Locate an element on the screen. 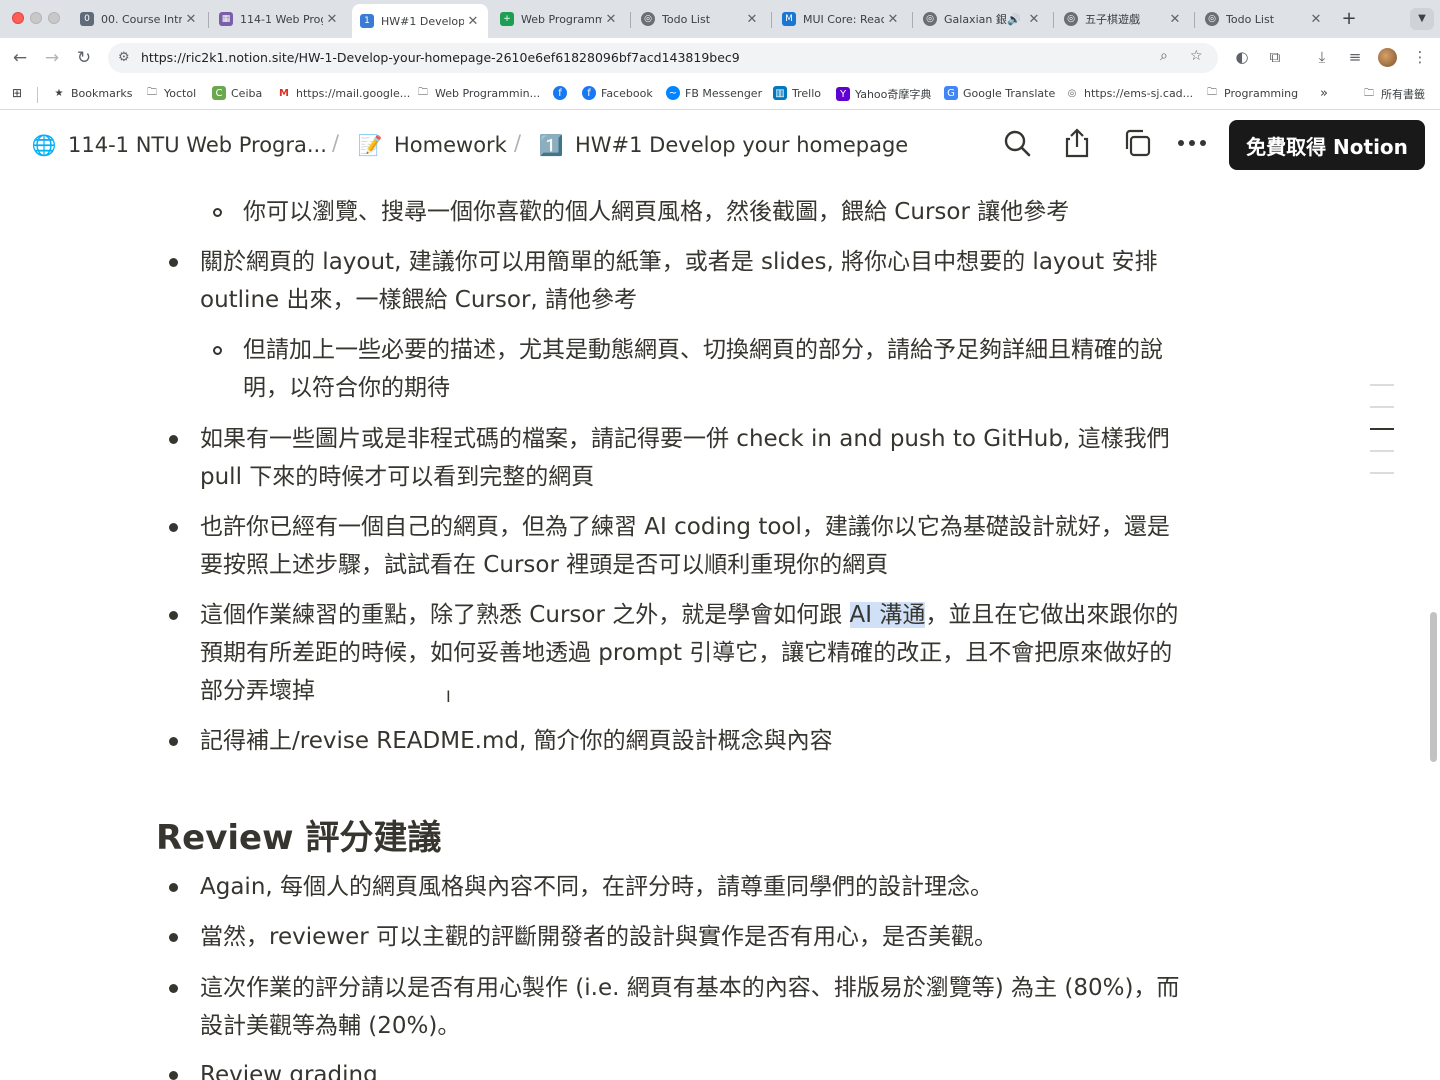  browser-tab: 0 00. Course Intro ✕ is located at coordinates (139, 19).